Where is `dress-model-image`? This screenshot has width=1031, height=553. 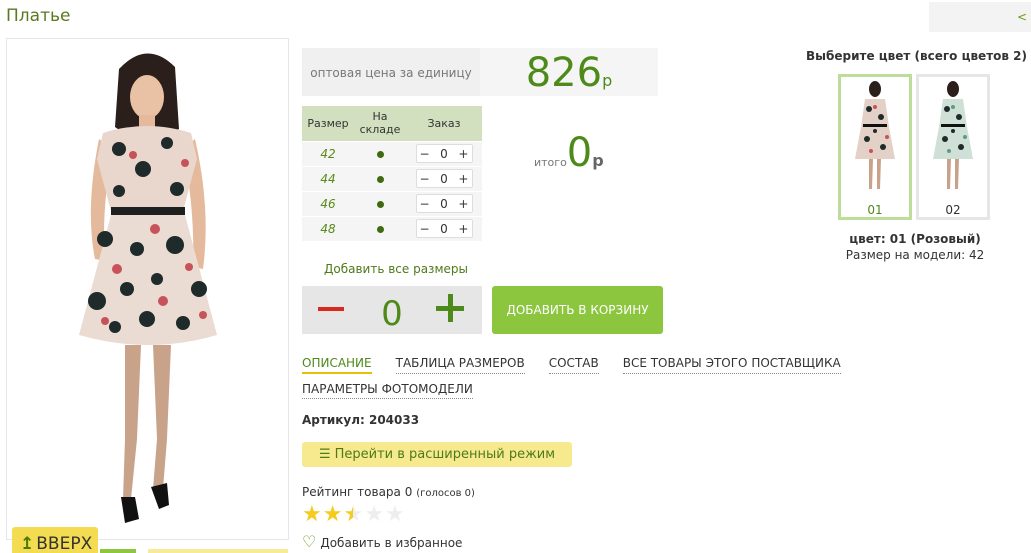 dress-model-image is located at coordinates (148, 288).